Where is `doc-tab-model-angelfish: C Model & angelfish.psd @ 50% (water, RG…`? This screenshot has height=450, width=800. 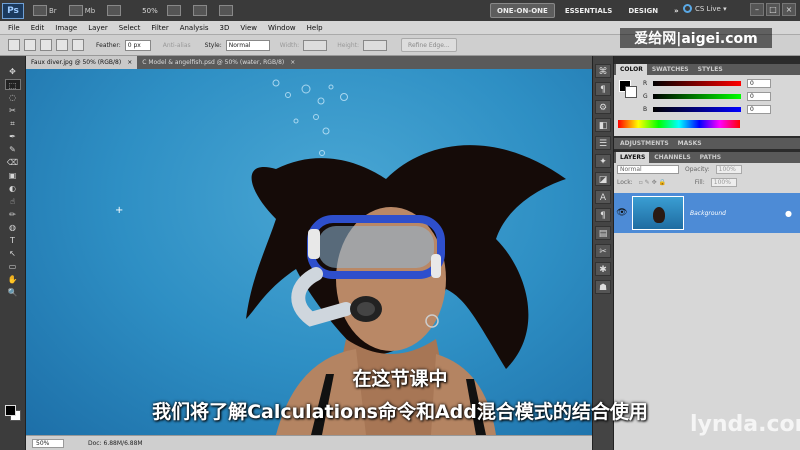 doc-tab-model-angelfish: C Model & angelfish.psd @ 50% (water, RG… is located at coordinates (218, 62).